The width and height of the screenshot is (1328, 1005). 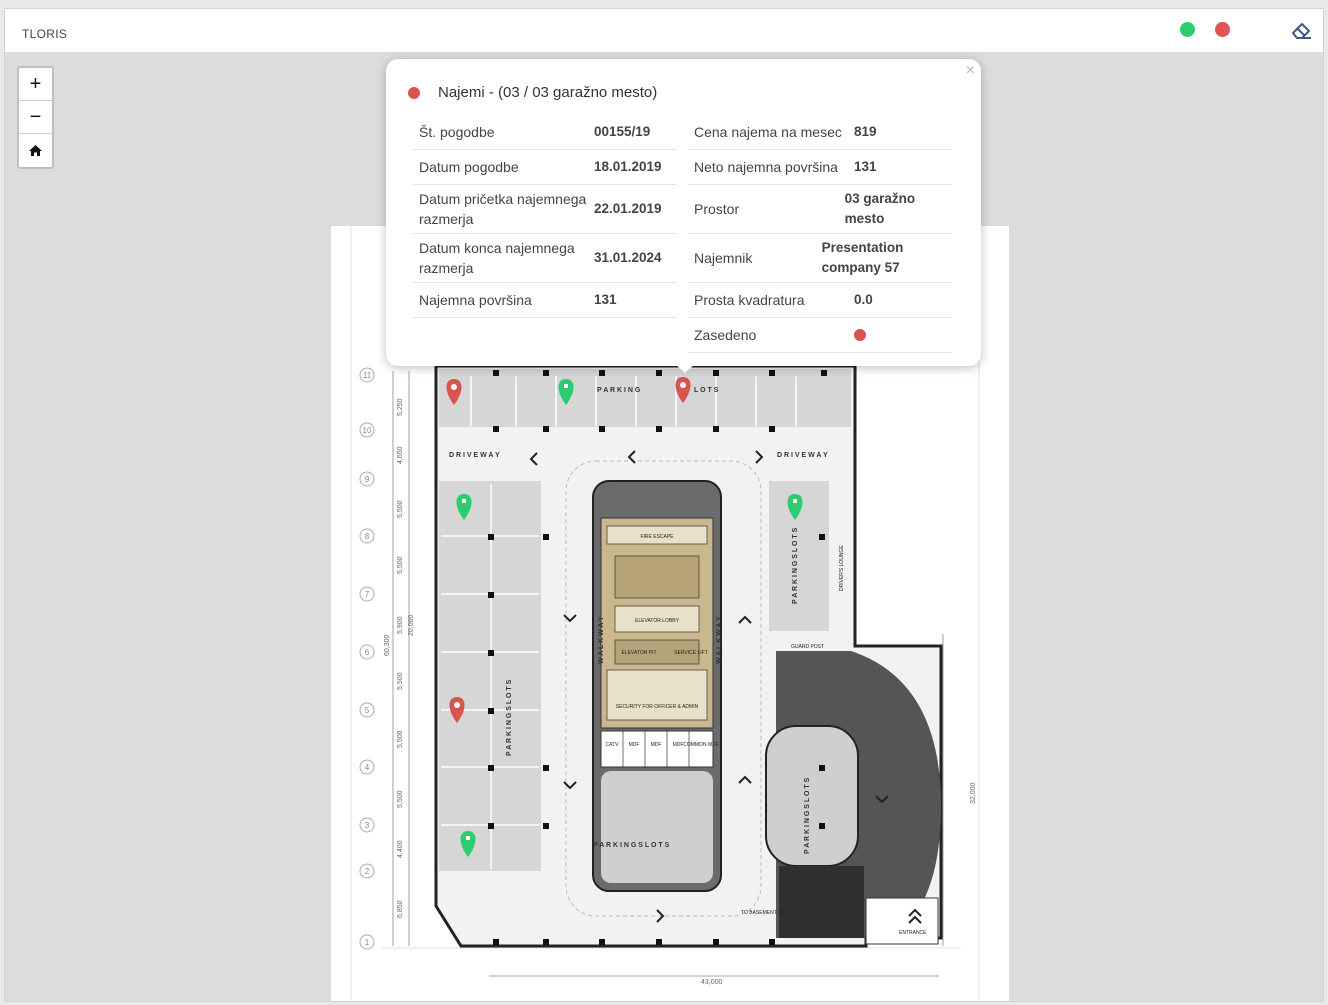 What do you see at coordinates (367, 767) in the screenshot?
I see `grid-row-4: 4` at bounding box center [367, 767].